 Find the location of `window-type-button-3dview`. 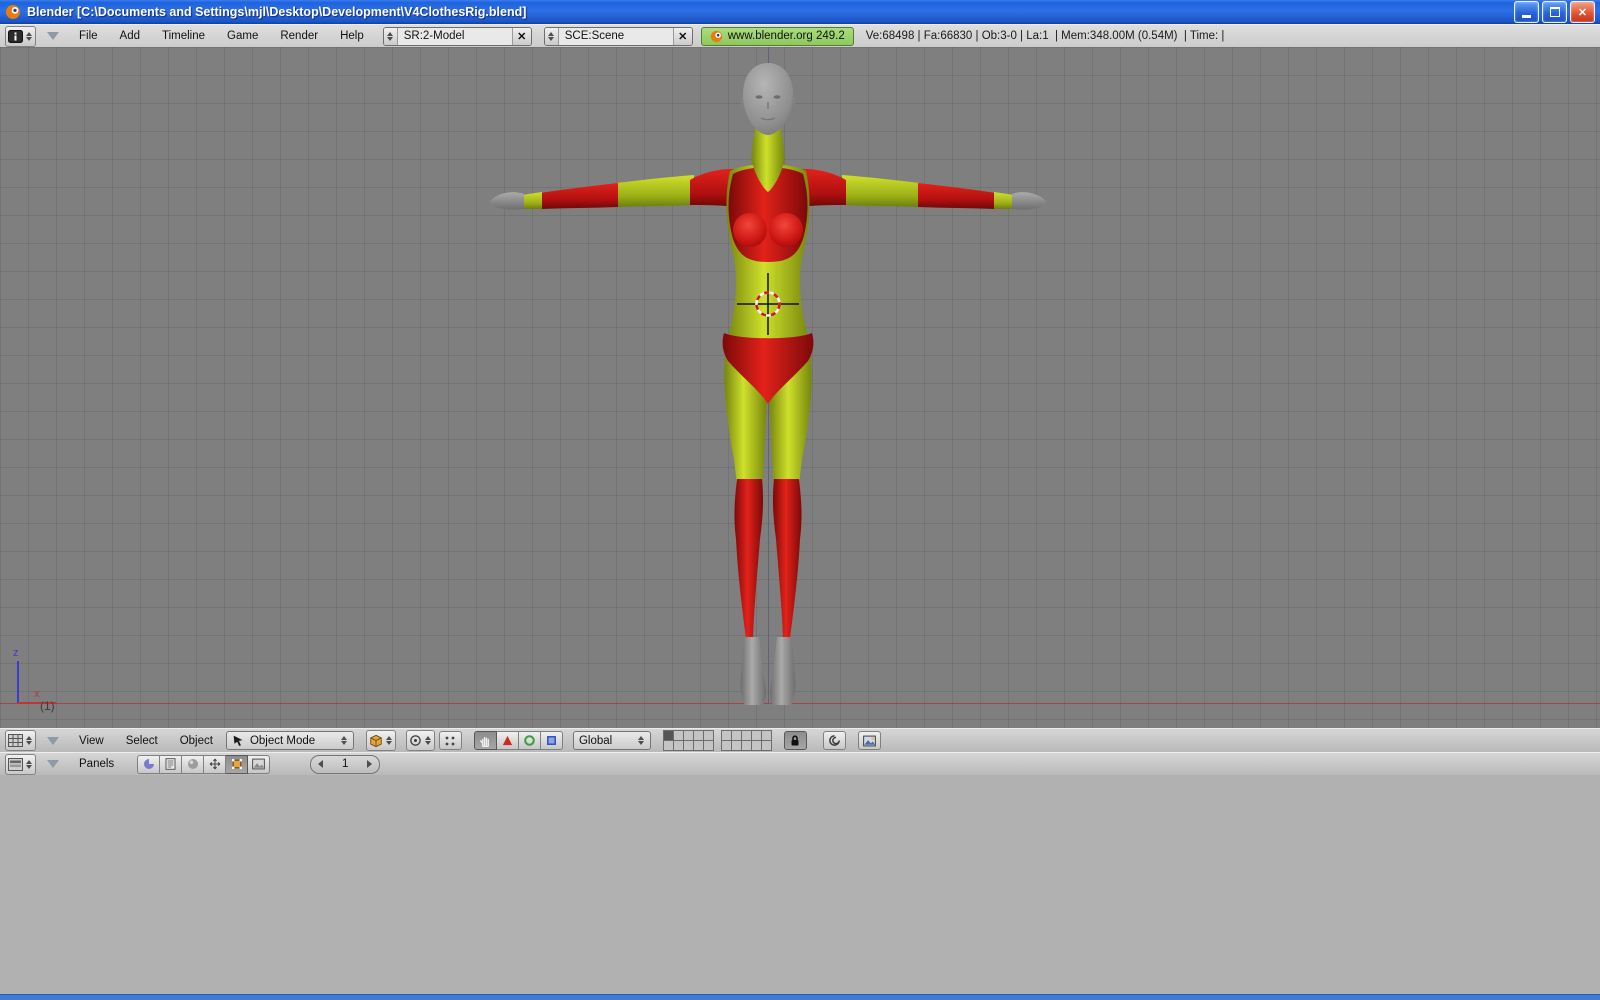

window-type-button-3dview is located at coordinates (20, 740).